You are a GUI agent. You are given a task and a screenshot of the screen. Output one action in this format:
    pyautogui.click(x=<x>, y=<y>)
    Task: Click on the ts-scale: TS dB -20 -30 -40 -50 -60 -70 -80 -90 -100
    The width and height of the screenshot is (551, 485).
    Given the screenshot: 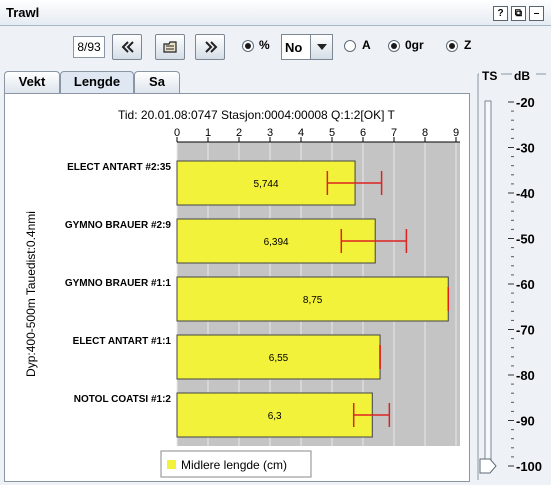 What is the action you would take?
    pyautogui.click(x=511, y=274)
    